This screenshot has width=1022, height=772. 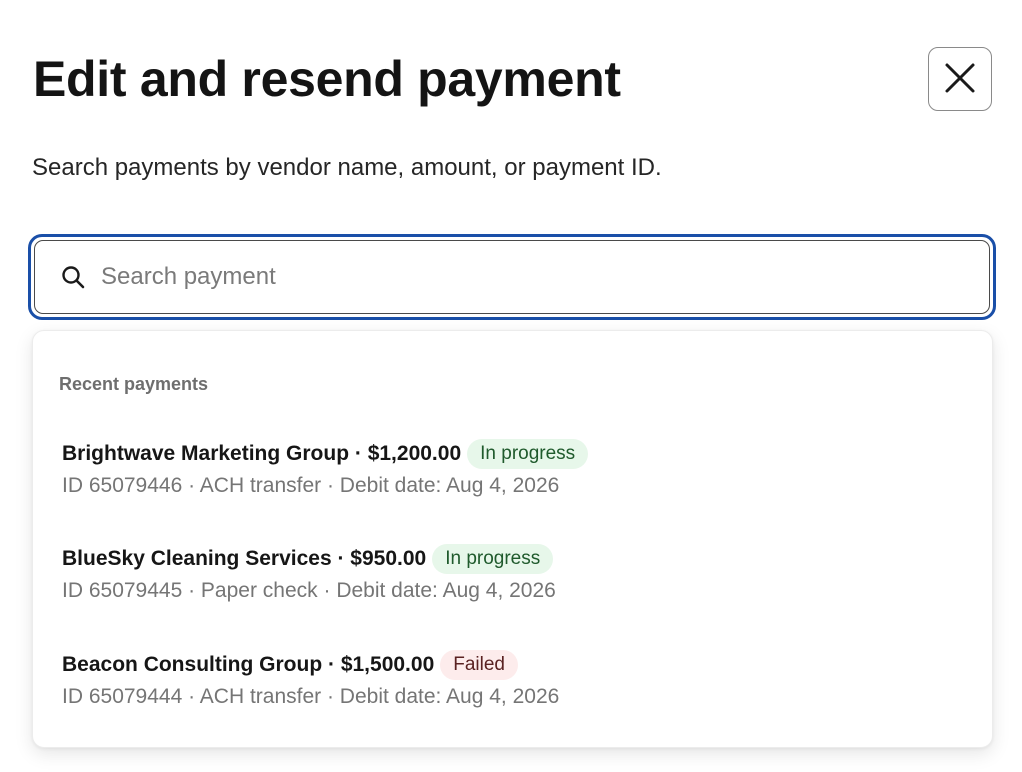 I want to click on recent-payments-heading: Recent payments, so click(x=134, y=384).